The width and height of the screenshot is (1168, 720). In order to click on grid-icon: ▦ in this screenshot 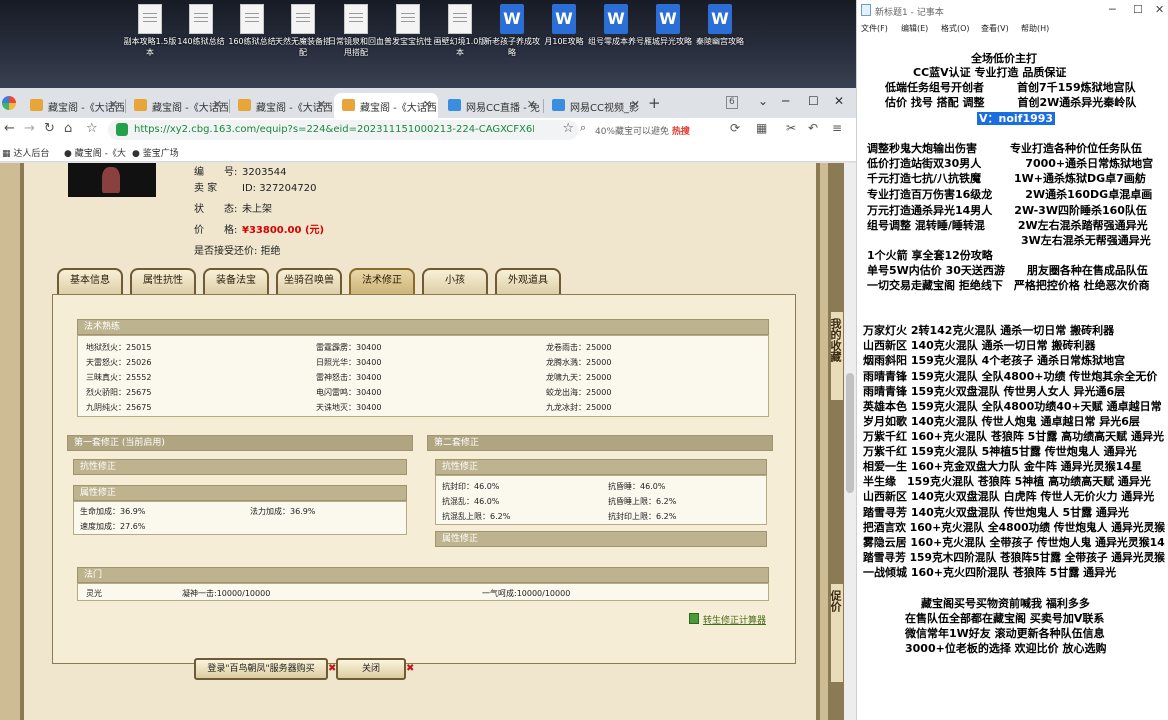, I will do `click(761, 128)`.